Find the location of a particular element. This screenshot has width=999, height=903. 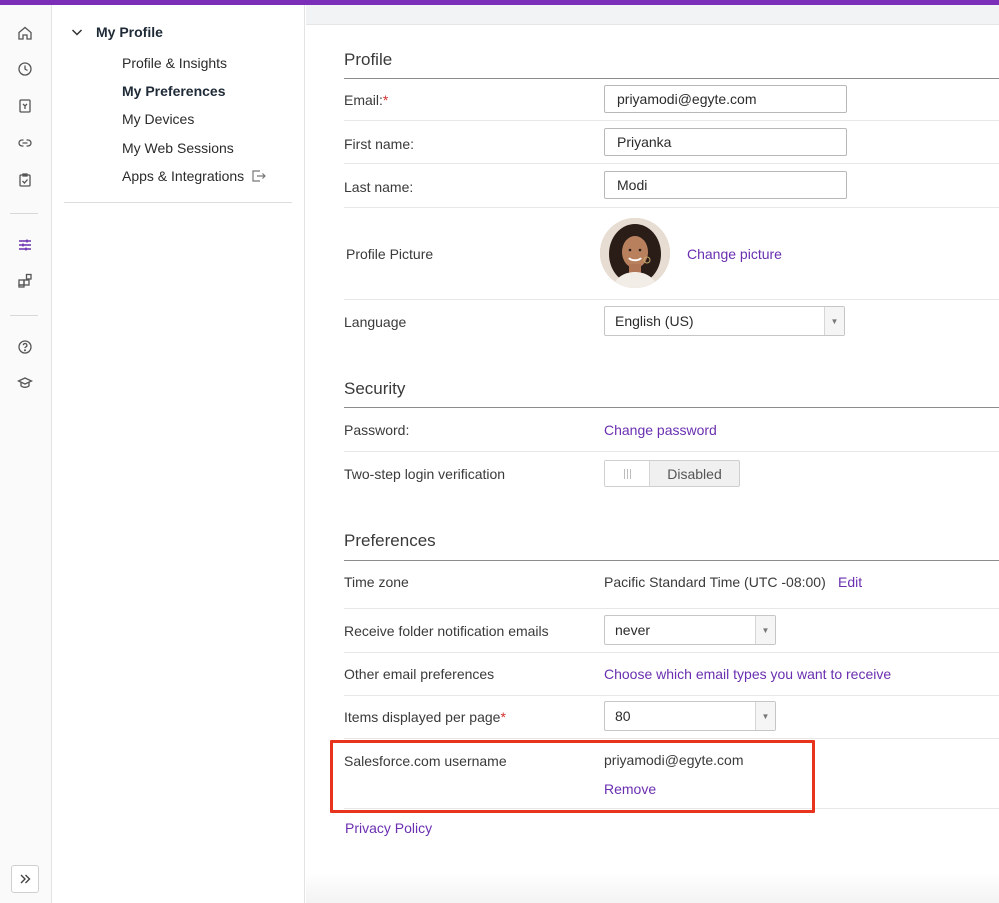

nav-item-profile-insights: Profile & Insights is located at coordinates (174, 63).